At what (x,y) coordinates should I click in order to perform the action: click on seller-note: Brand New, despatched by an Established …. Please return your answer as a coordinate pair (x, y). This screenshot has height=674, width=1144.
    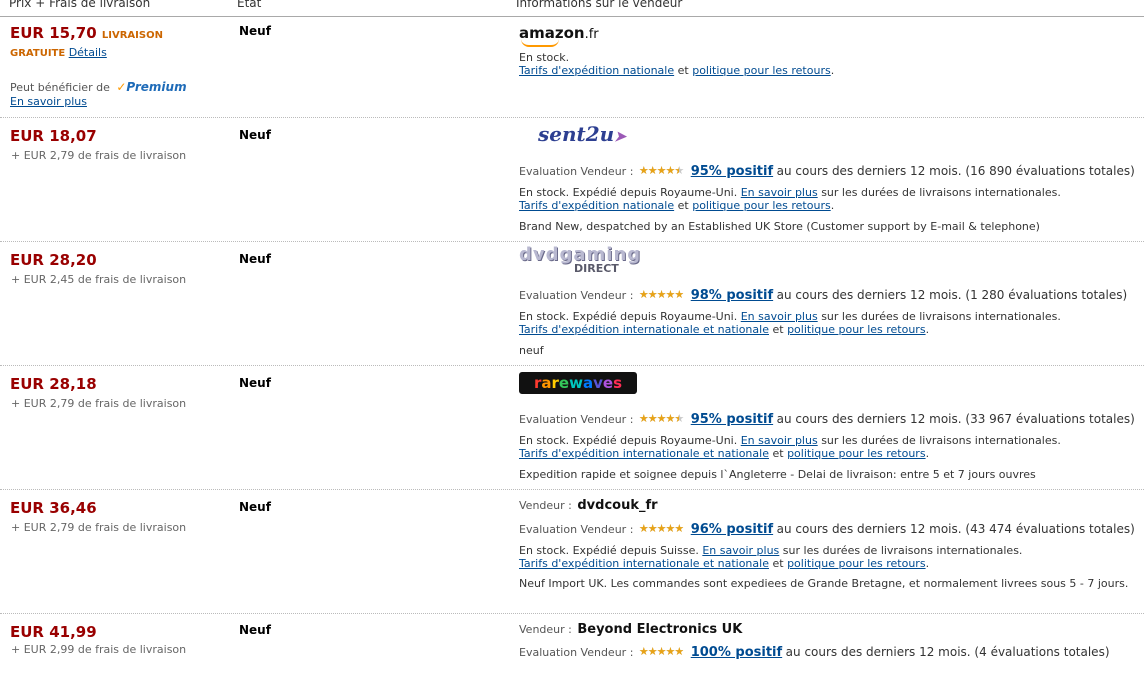
    Looking at the image, I should click on (779, 226).